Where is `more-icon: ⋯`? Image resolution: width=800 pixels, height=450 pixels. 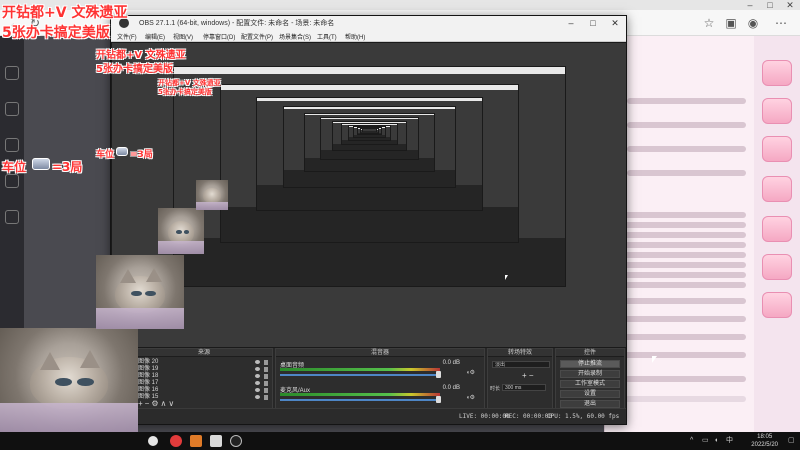
more-icon: ⋯ is located at coordinates (781, 23).